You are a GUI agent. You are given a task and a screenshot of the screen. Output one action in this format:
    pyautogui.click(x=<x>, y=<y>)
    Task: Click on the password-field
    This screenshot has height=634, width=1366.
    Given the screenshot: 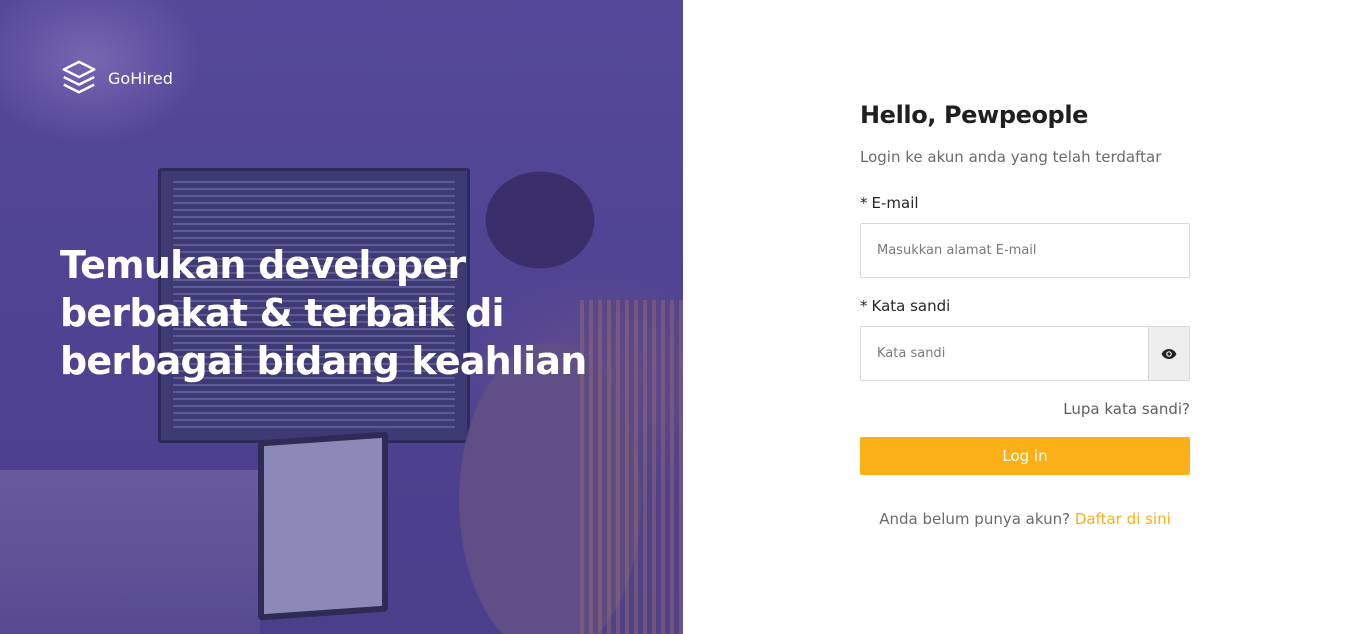 What is the action you would take?
    pyautogui.click(x=1004, y=353)
    